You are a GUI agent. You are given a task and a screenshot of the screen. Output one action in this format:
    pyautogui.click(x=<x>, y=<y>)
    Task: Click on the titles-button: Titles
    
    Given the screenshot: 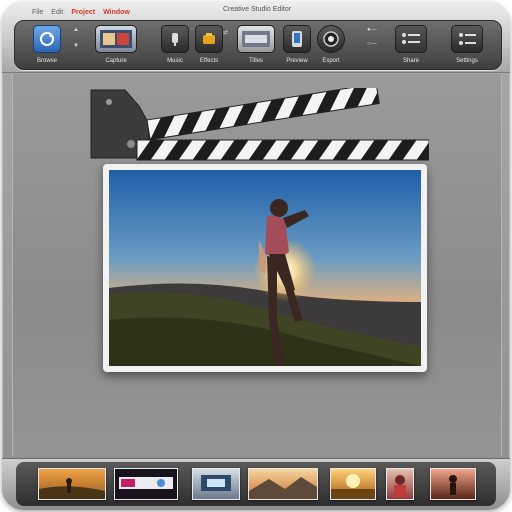 What is the action you would take?
    pyautogui.click(x=256, y=45)
    